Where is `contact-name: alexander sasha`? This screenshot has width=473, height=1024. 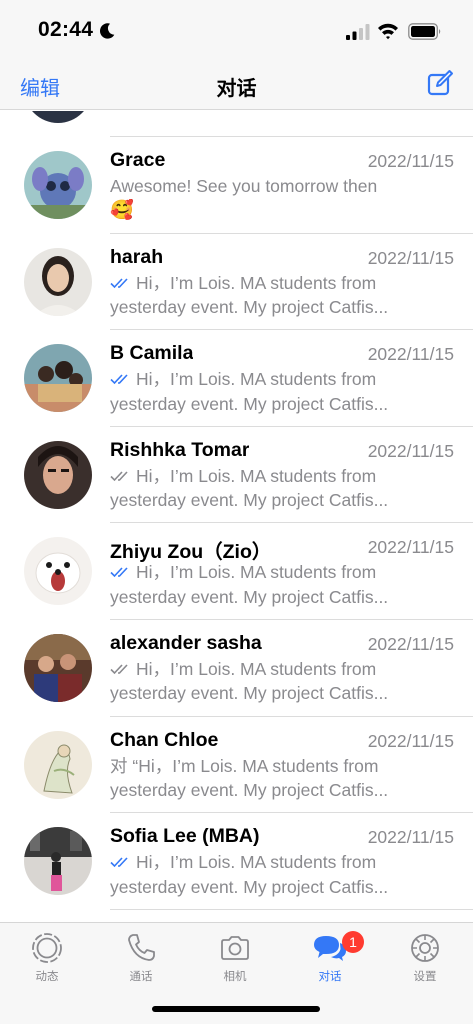
contact-name: alexander sasha is located at coordinates (186, 642).